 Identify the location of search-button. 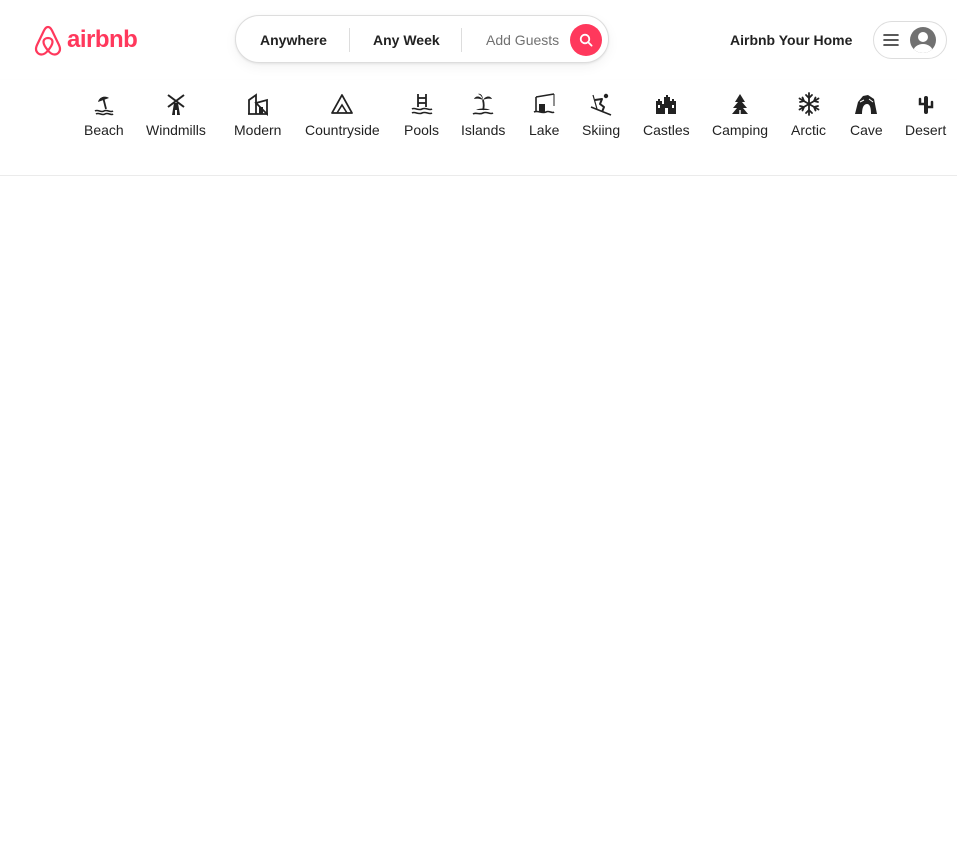
(586, 40).